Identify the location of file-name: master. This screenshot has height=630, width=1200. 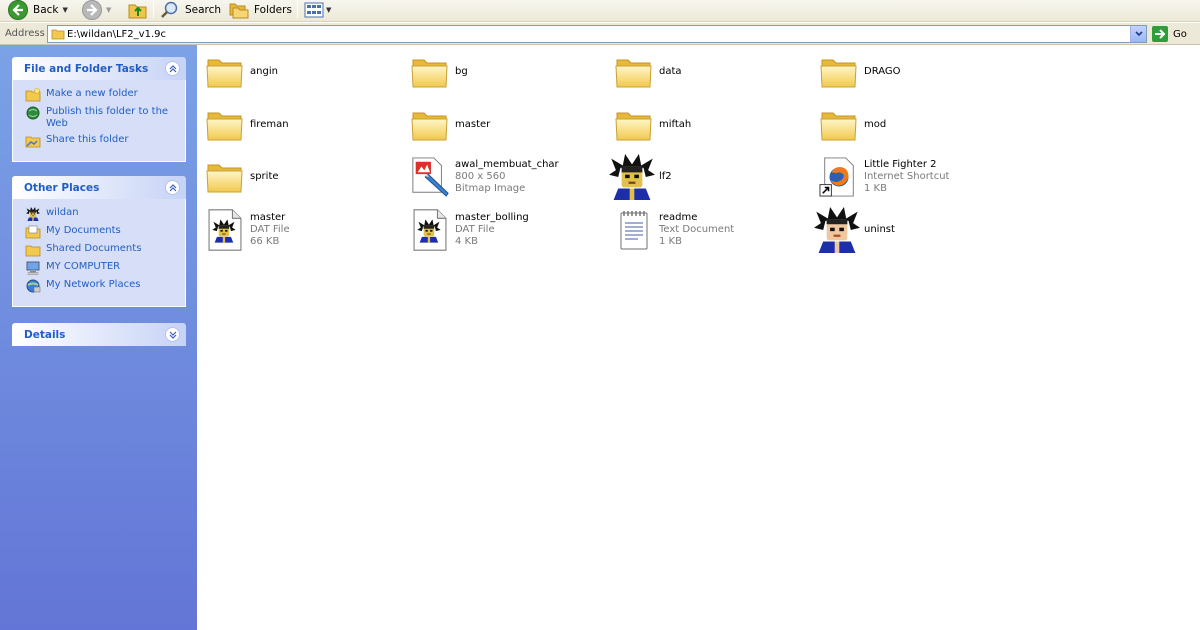
(268, 217).